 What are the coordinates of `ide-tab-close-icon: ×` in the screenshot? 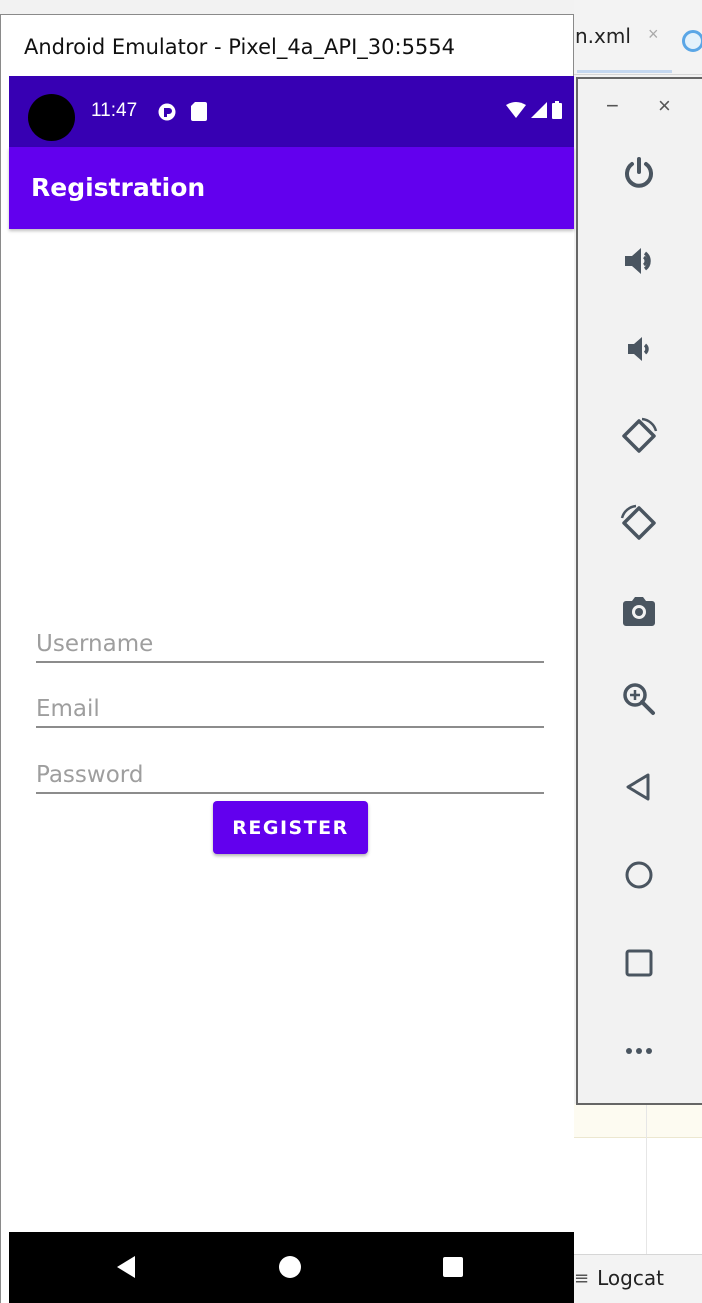 It's located at (653, 34).